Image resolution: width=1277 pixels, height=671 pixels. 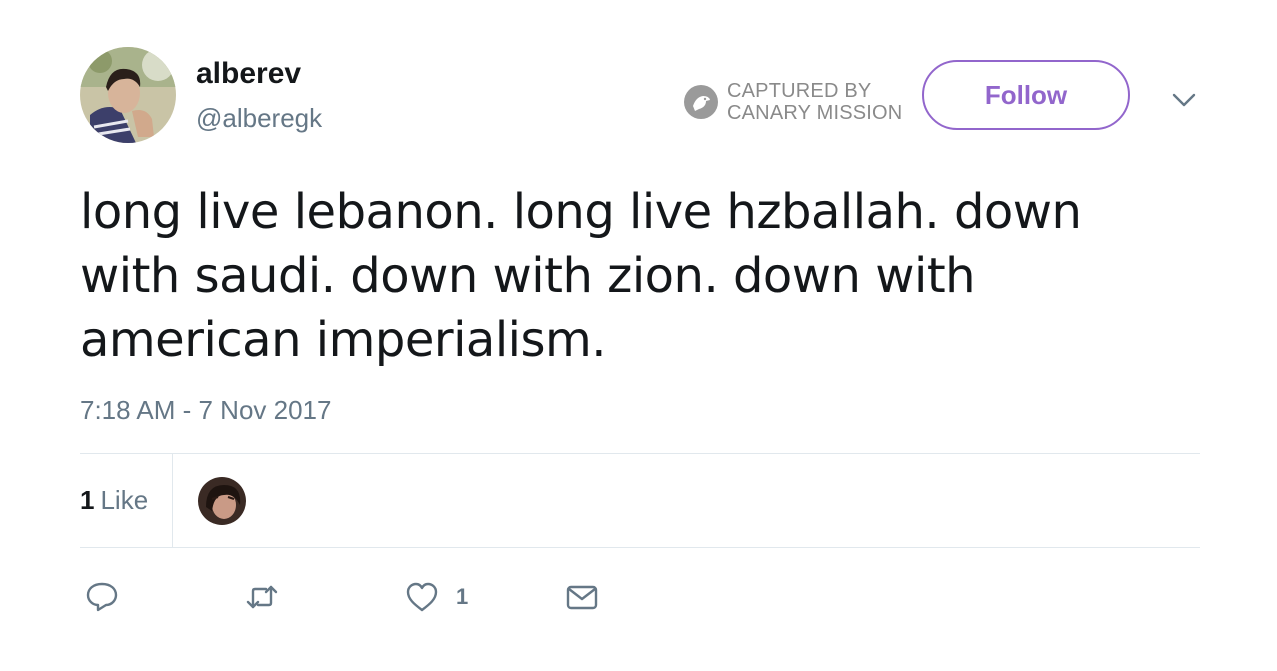 I want to click on like-button: 1, so click(x=436, y=597).